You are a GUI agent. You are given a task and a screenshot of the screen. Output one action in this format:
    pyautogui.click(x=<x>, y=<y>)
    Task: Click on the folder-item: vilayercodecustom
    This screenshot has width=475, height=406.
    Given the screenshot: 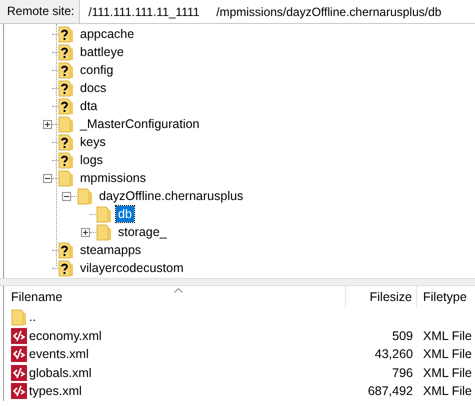 What is the action you would take?
    pyautogui.click(x=132, y=268)
    